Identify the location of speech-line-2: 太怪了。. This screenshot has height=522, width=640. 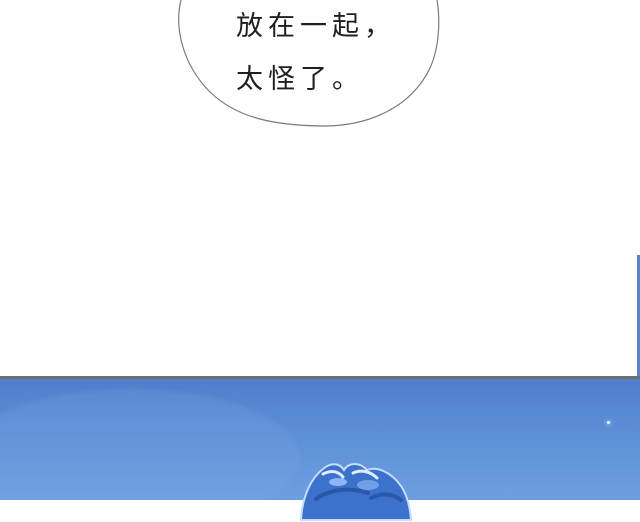
(300, 79).